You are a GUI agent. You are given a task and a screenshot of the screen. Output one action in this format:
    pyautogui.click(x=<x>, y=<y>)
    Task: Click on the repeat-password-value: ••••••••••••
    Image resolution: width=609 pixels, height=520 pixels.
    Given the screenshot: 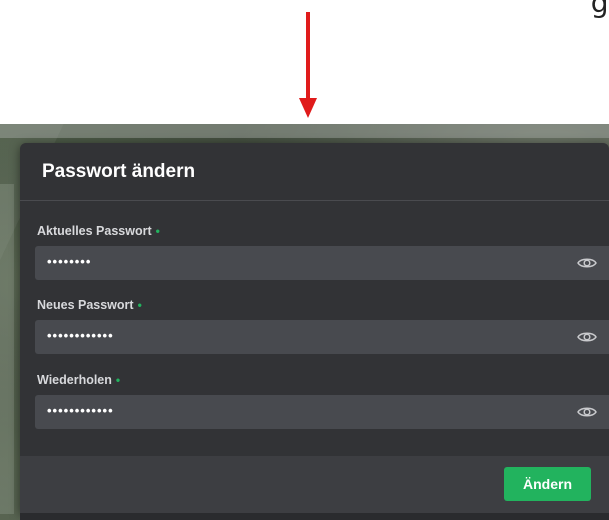 What is the action you would take?
    pyautogui.click(x=80, y=410)
    